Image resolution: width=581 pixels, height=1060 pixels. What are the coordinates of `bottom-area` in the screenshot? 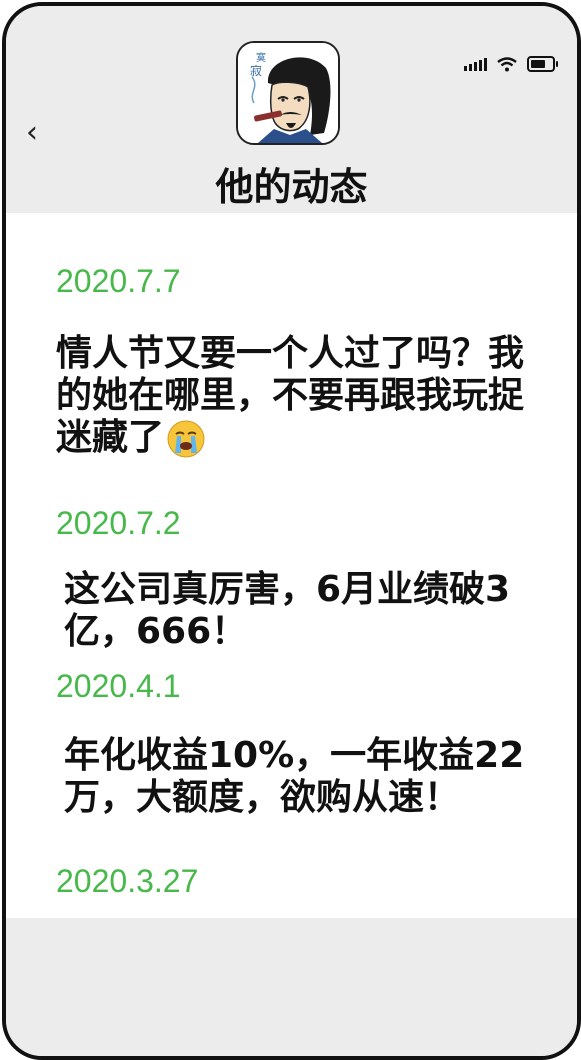 It's located at (291, 987).